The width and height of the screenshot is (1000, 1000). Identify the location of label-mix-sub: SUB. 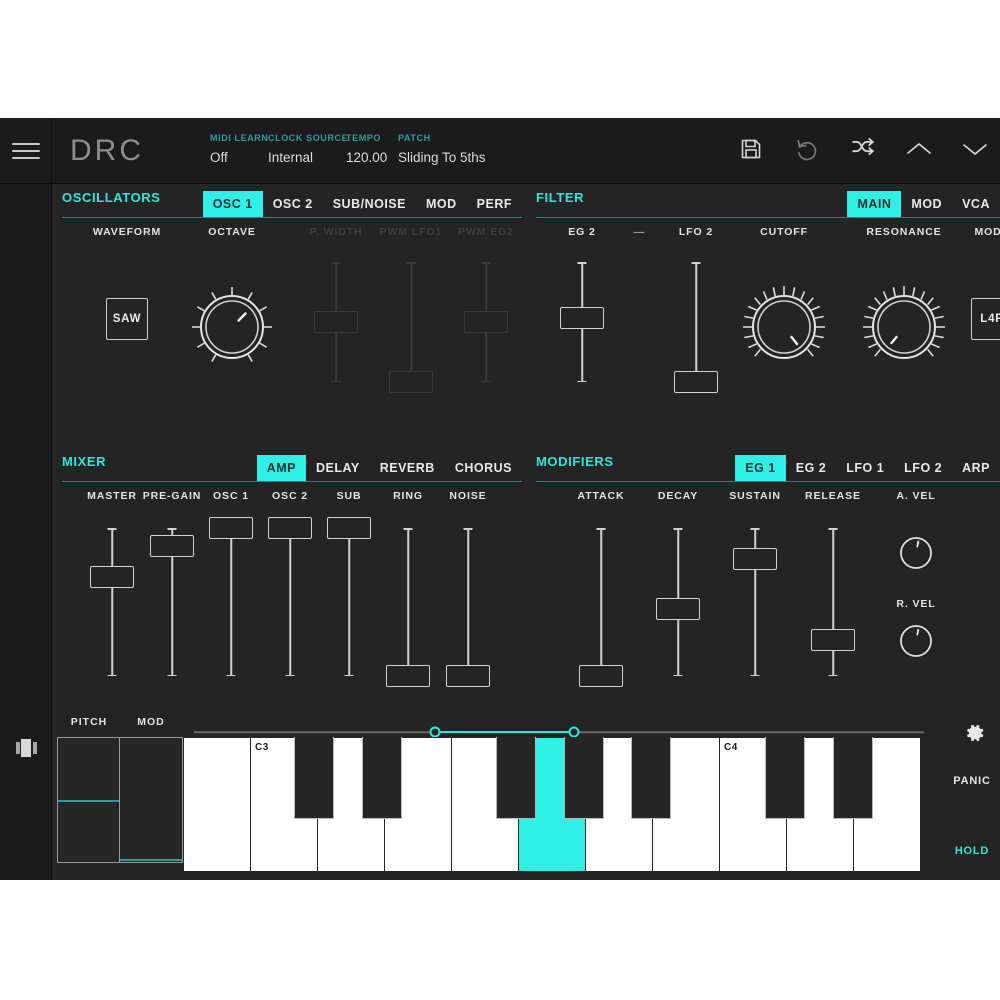
(349, 496).